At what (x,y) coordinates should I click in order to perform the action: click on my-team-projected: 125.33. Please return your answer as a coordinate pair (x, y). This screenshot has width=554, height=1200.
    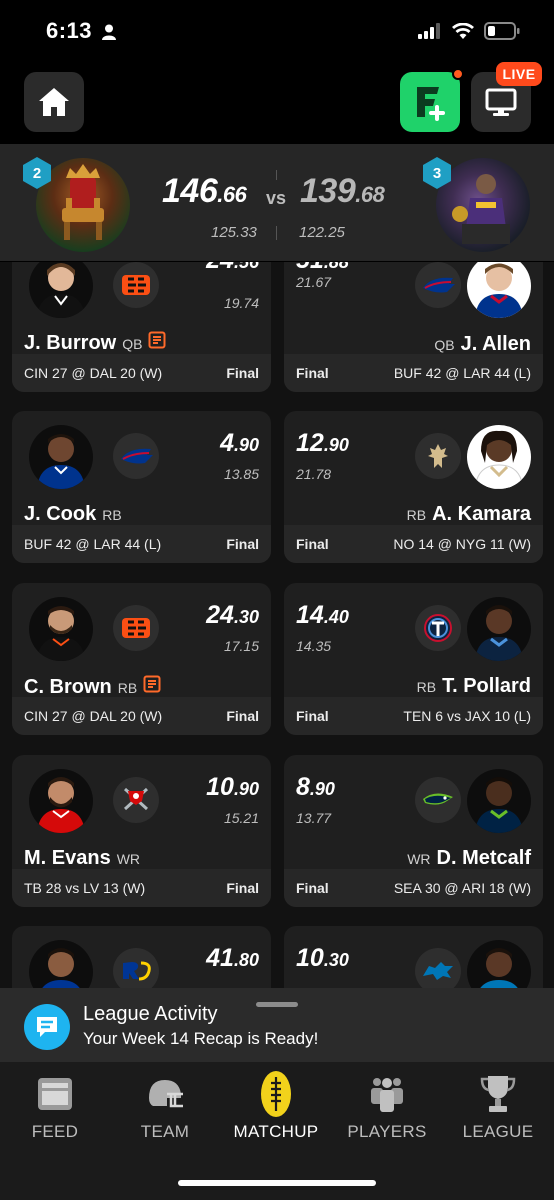
    Looking at the image, I should click on (234, 232).